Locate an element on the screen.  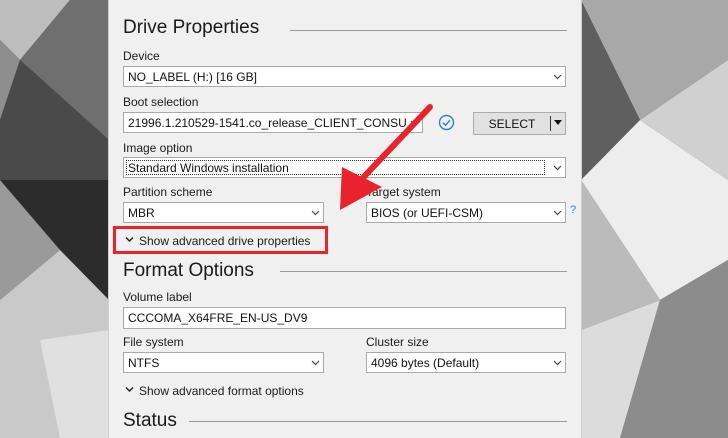
select-button: SELECT is located at coordinates (519, 123).